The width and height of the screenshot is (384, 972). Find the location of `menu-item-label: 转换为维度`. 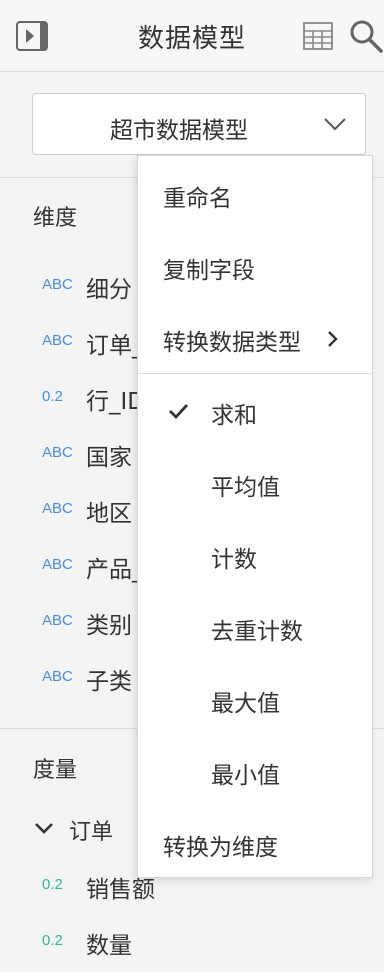

menu-item-label: 转换为维度 is located at coordinates (220, 848).